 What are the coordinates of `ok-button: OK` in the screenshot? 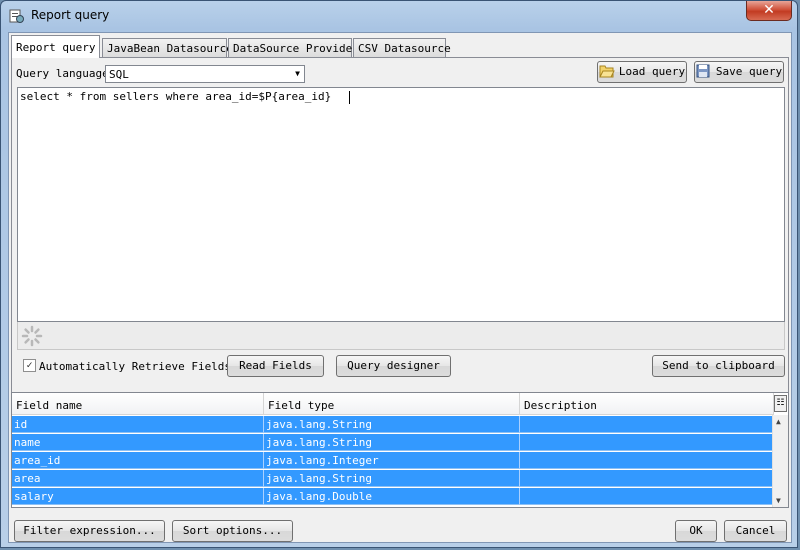 It's located at (696, 531).